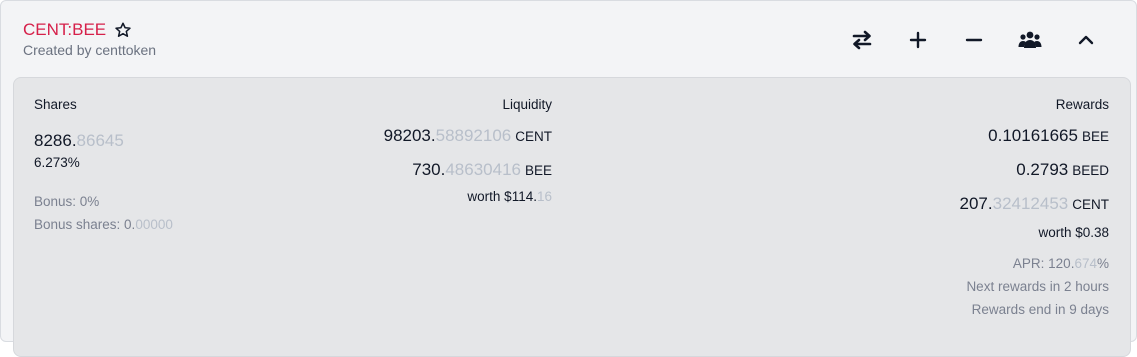 The height and width of the screenshot is (357, 1137). Describe the element at coordinates (502, 196) in the screenshot. I see `liquidity-worth-main: worth $114.` at that location.